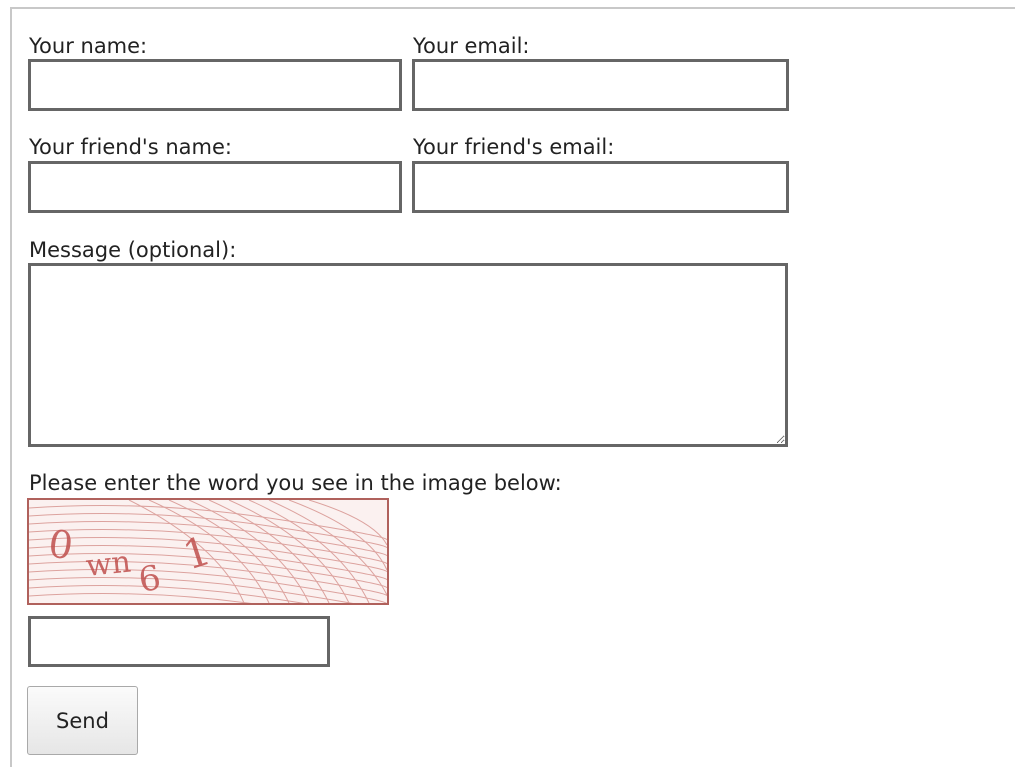  What do you see at coordinates (133, 250) in the screenshot?
I see `message-label: Message (optional):` at bounding box center [133, 250].